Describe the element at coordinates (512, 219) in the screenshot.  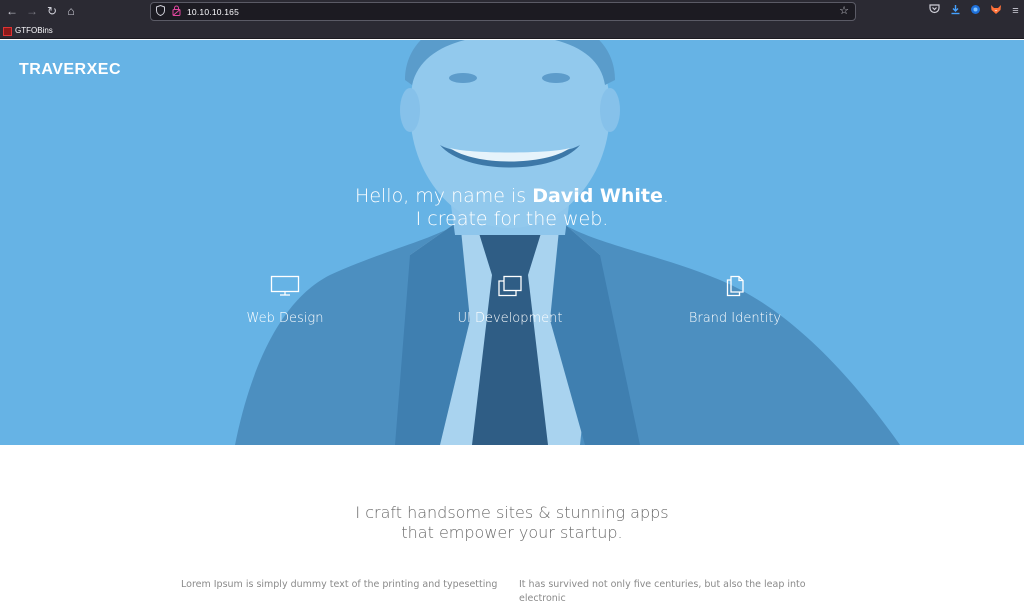
I see `hero-line-2: I create for the web.` at that location.